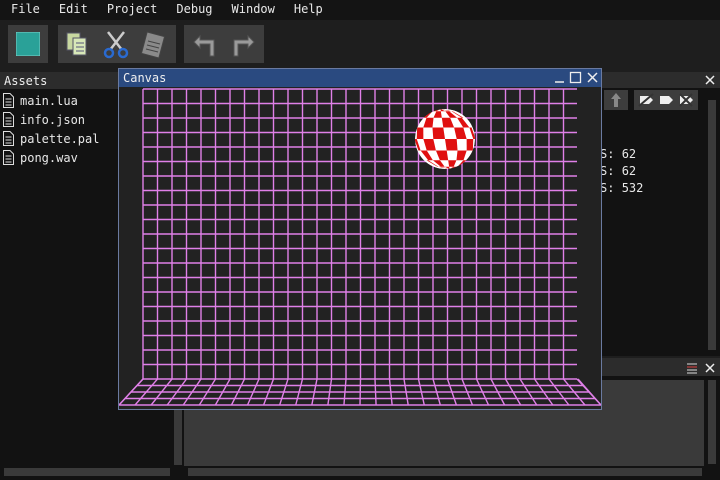 This screenshot has width=720, height=480. Describe the element at coordinates (49, 100) in the screenshot. I see `asset-item-label: main.lua` at that location.